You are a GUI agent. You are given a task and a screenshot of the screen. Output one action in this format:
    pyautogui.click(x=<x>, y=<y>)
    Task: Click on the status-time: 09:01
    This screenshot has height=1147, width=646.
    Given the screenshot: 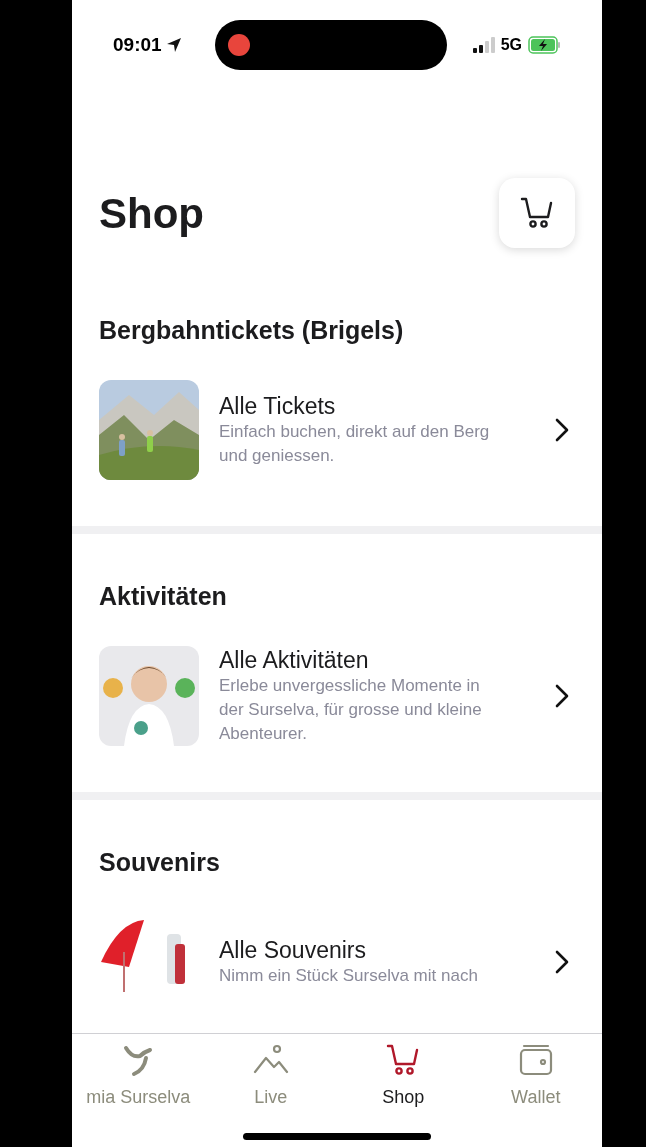 What is the action you would take?
    pyautogui.click(x=137, y=44)
    